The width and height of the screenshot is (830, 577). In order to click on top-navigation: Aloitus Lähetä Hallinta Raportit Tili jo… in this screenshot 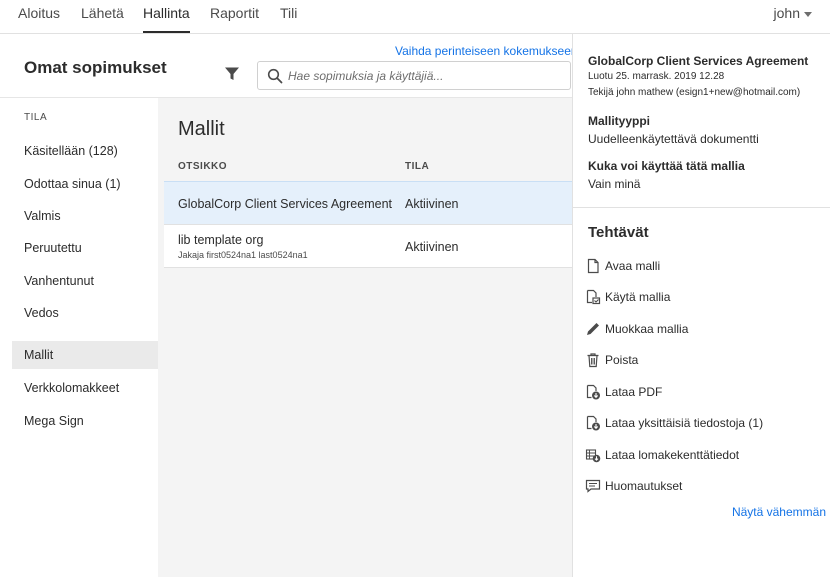, I will do `click(415, 17)`.